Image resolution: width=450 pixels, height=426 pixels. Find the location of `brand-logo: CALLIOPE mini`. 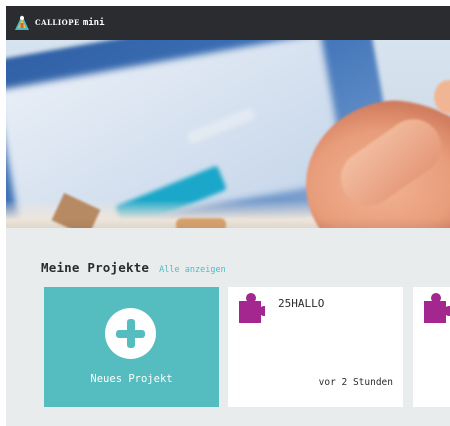

brand-logo: CALLIOPE mini is located at coordinates (70, 23).